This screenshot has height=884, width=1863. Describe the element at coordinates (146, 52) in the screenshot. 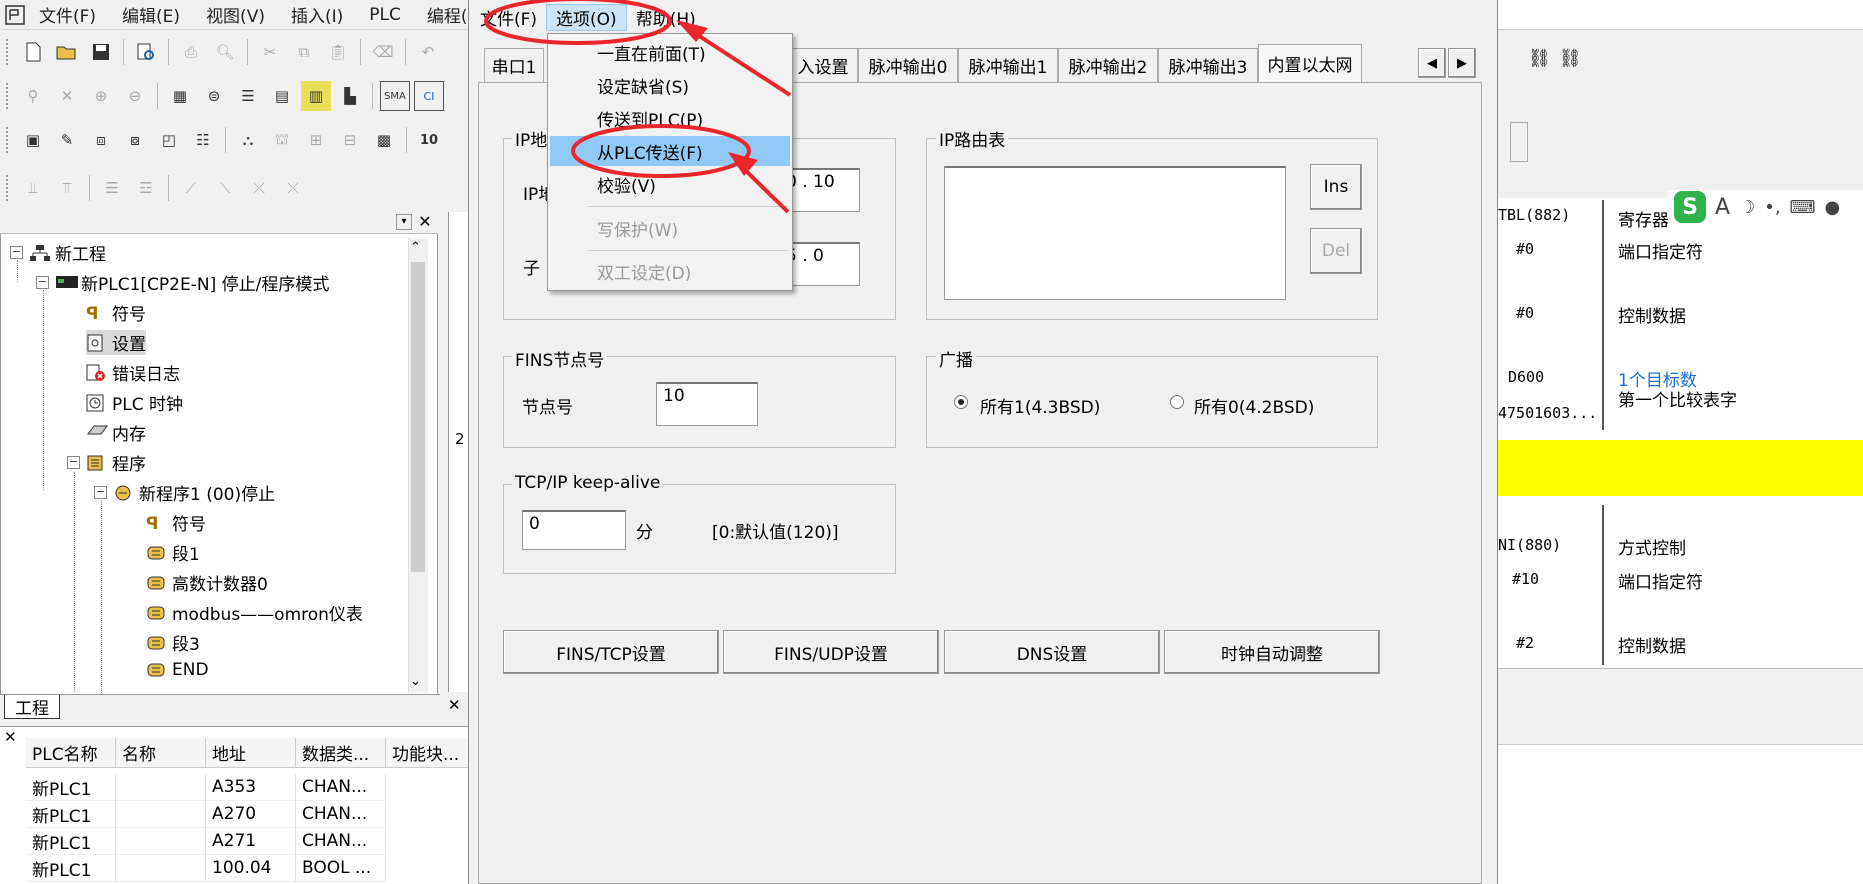

I see `print-preview-icon` at that location.